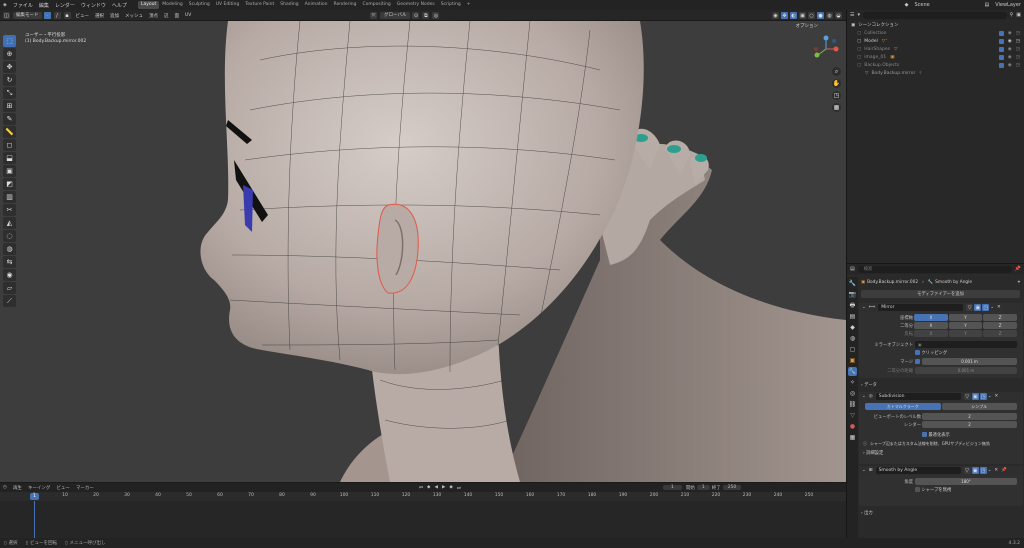 This screenshot has height=548, width=1024. Describe the element at coordinates (421, 488) in the screenshot. I see `jump-start-icon: ⏮` at that location.